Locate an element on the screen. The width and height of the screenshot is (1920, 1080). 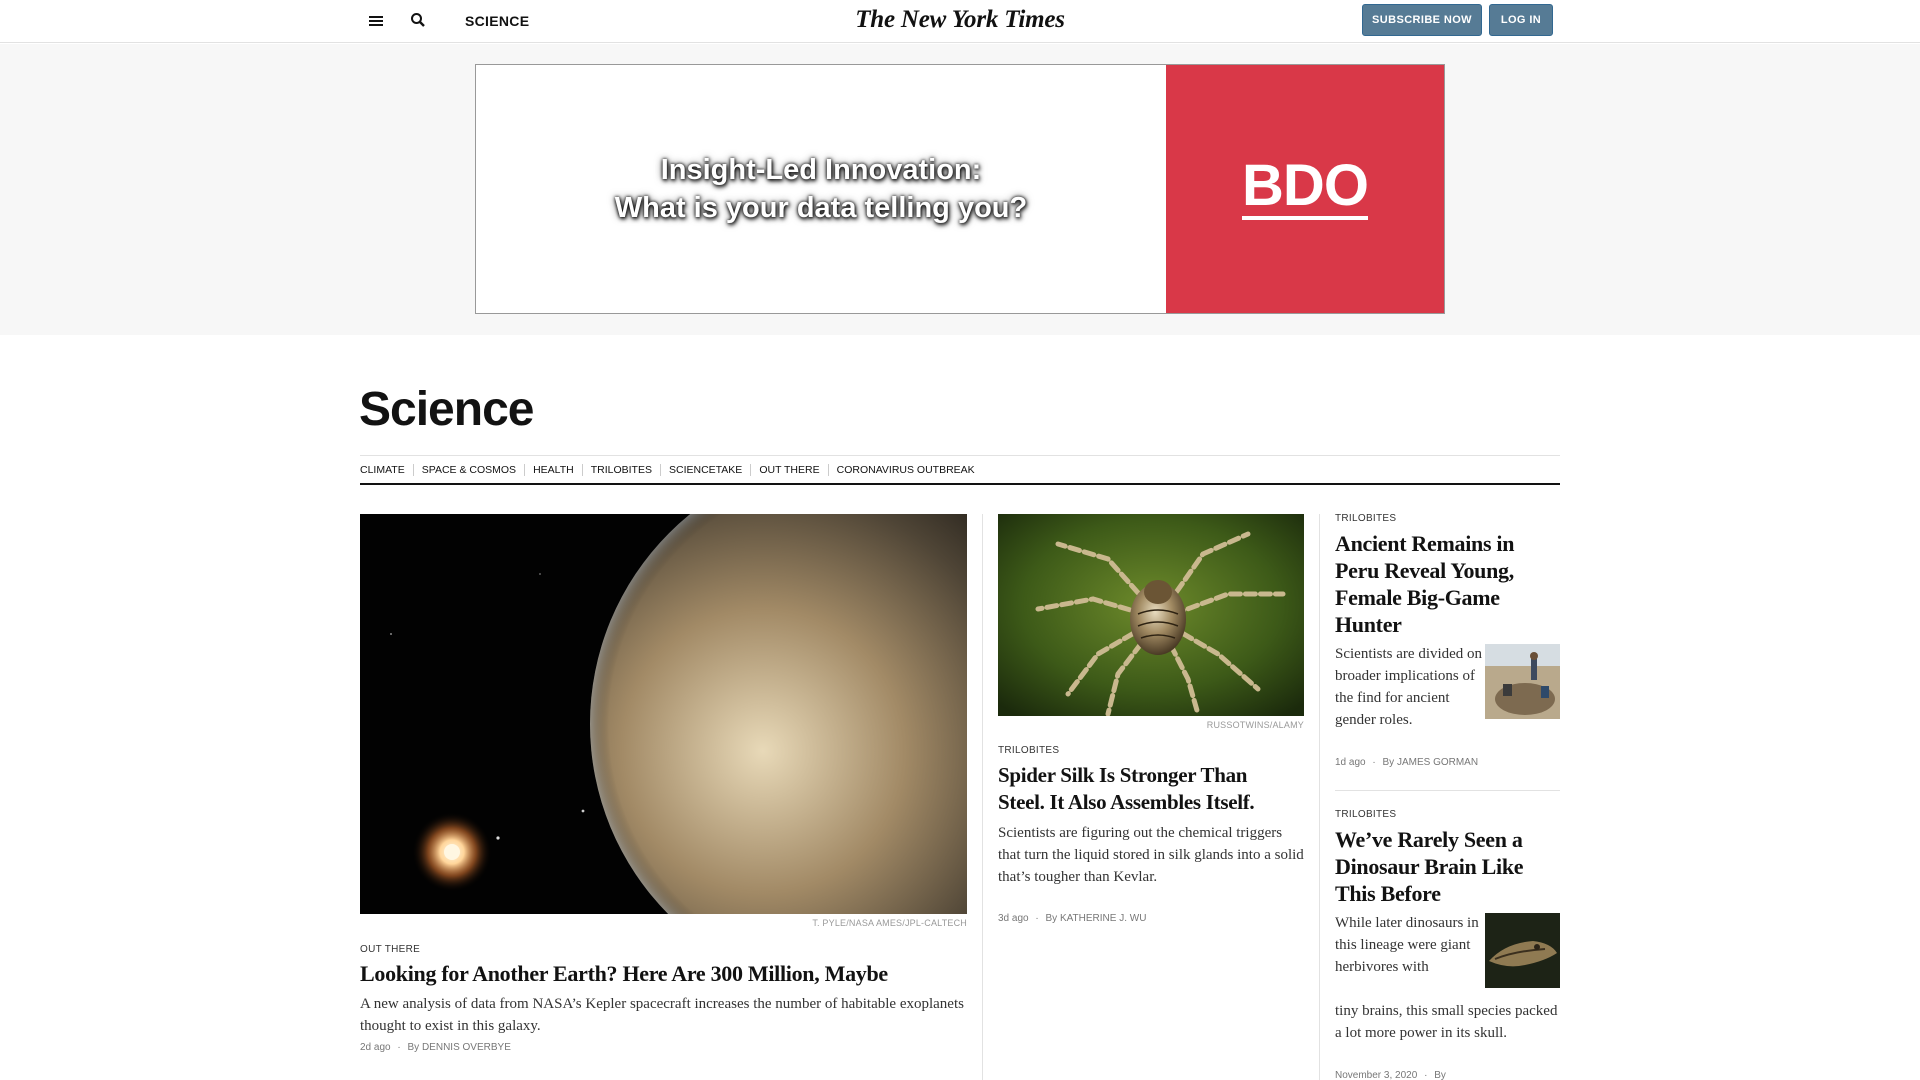
lead-story-byline: 2d ago · By DENNIS OVERBYE is located at coordinates (435, 1047).